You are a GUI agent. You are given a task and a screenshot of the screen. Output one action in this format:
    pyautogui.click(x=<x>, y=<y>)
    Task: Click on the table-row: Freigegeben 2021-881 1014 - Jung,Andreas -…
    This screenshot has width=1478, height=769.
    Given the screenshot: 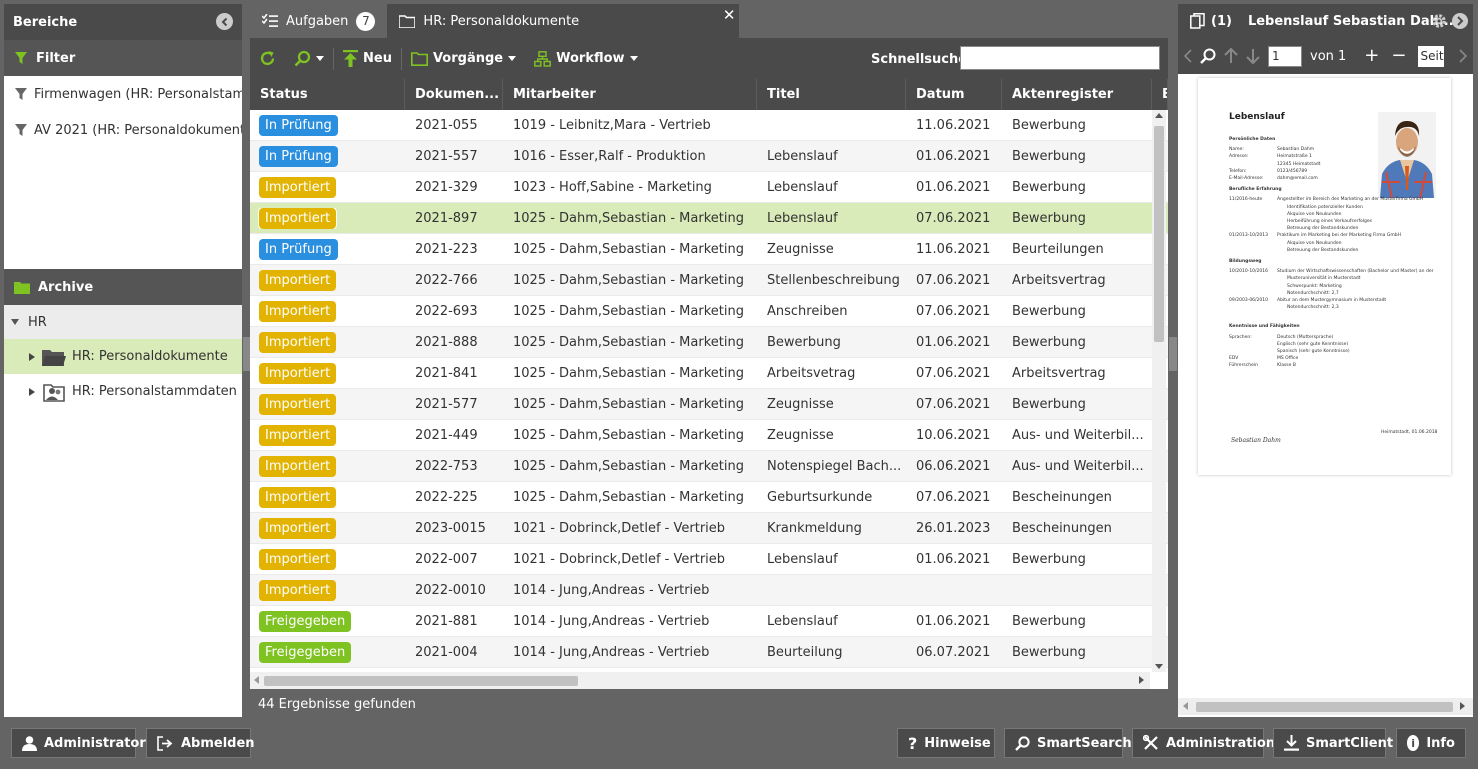 What is the action you would take?
    pyautogui.click(x=709, y=621)
    